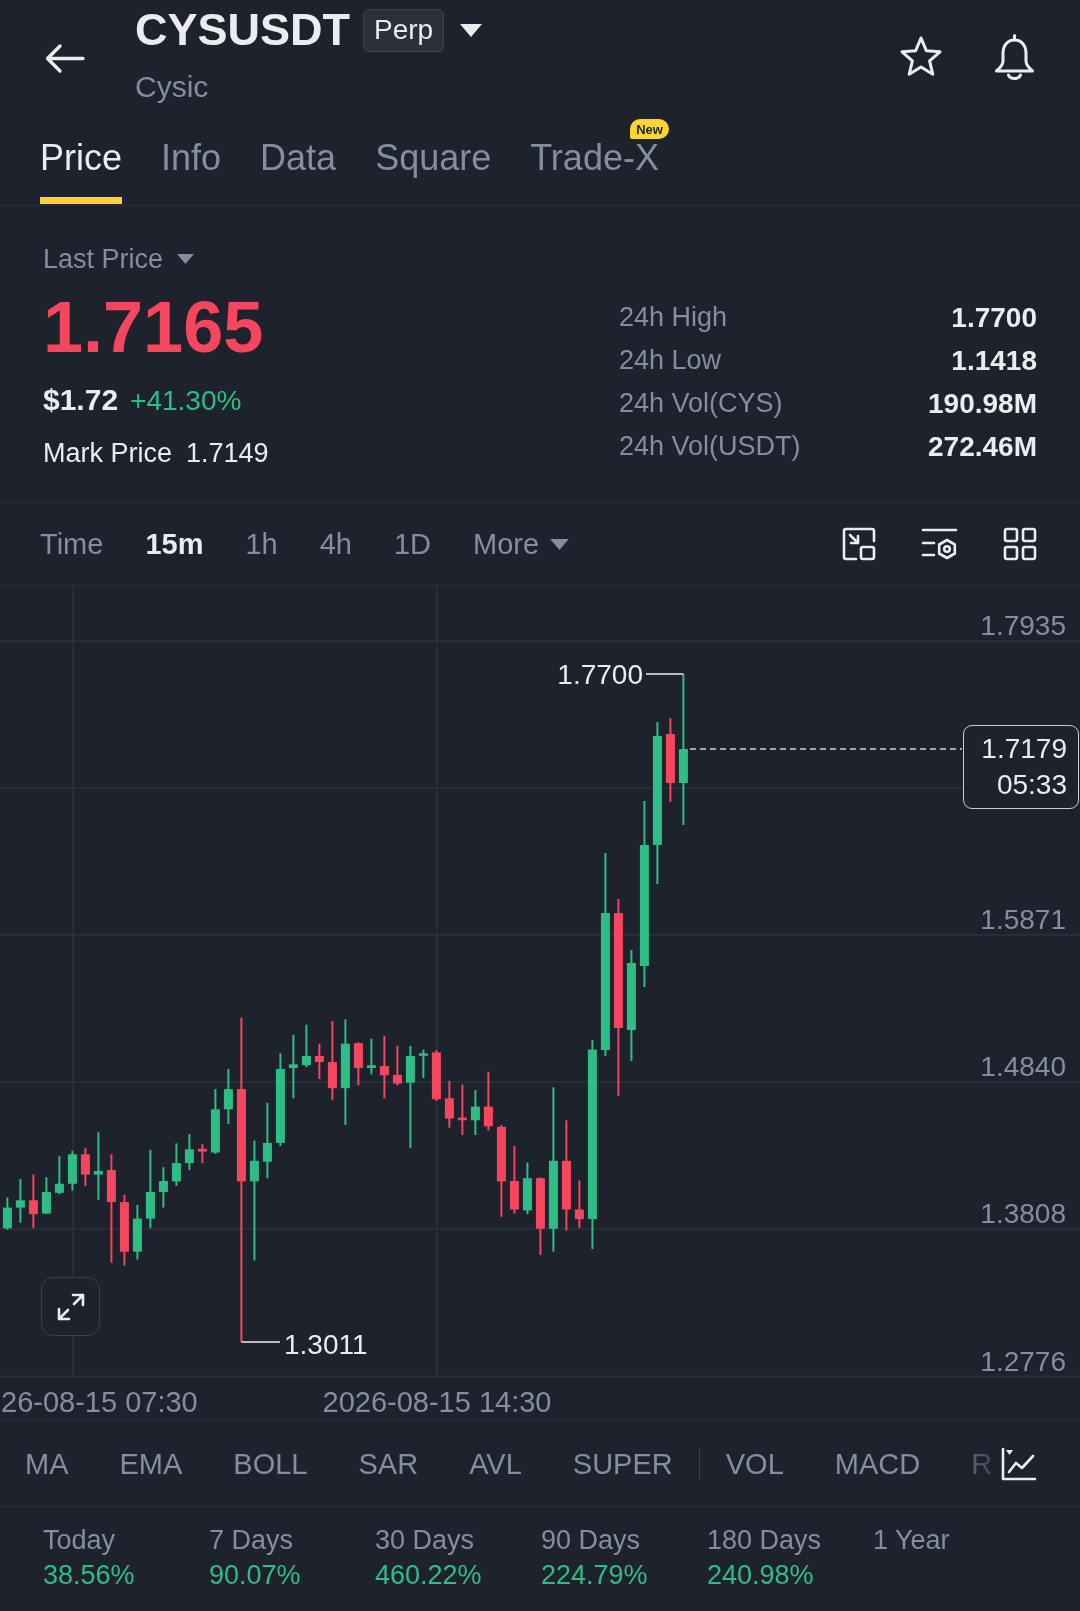 The width and height of the screenshot is (1080, 1611). I want to click on period-label: Today, so click(79, 1540).